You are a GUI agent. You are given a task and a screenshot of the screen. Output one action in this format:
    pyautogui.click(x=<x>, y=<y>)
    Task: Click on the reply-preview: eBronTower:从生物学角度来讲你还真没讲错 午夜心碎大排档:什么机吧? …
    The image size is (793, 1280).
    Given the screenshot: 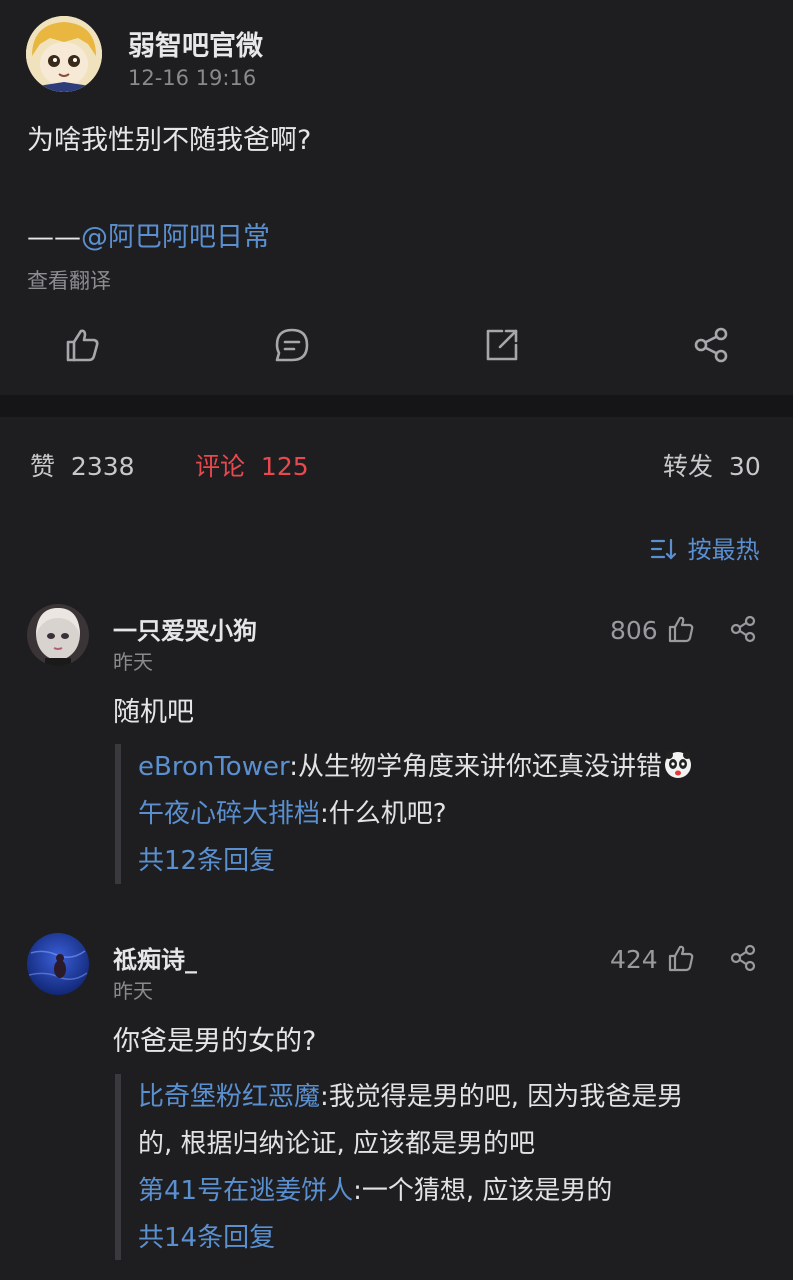 What is the action you would take?
    pyautogui.click(x=443, y=814)
    